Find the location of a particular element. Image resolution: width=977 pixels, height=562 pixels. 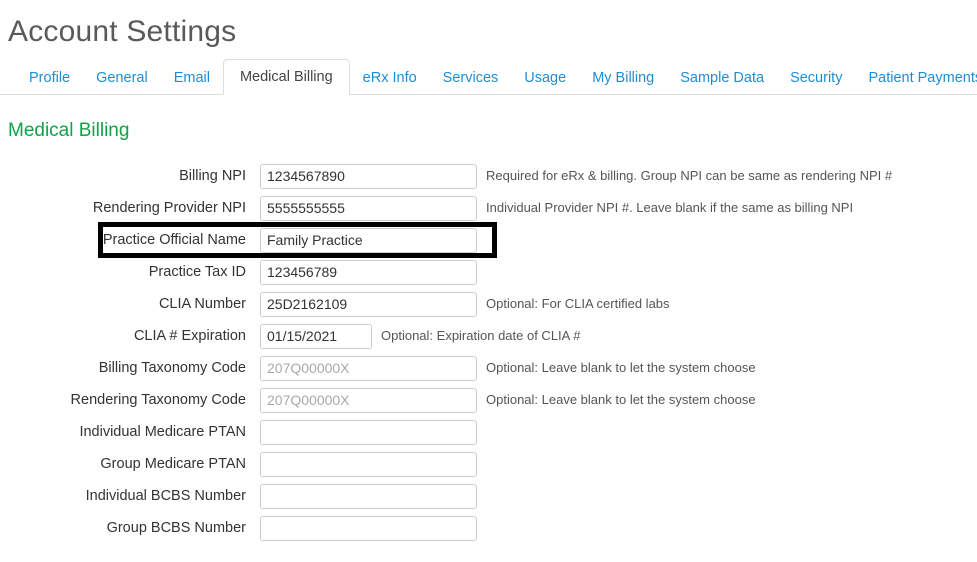

field-hint: Optional: For CLIA certified labs is located at coordinates (578, 303).